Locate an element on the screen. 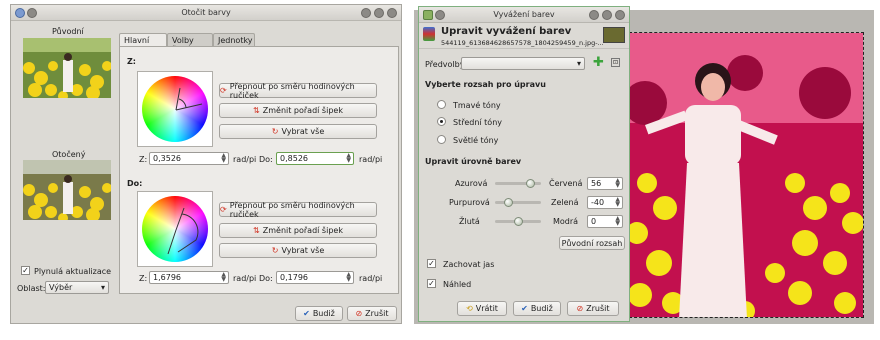  reset-button: ⟲ Vrátit is located at coordinates (482, 308).